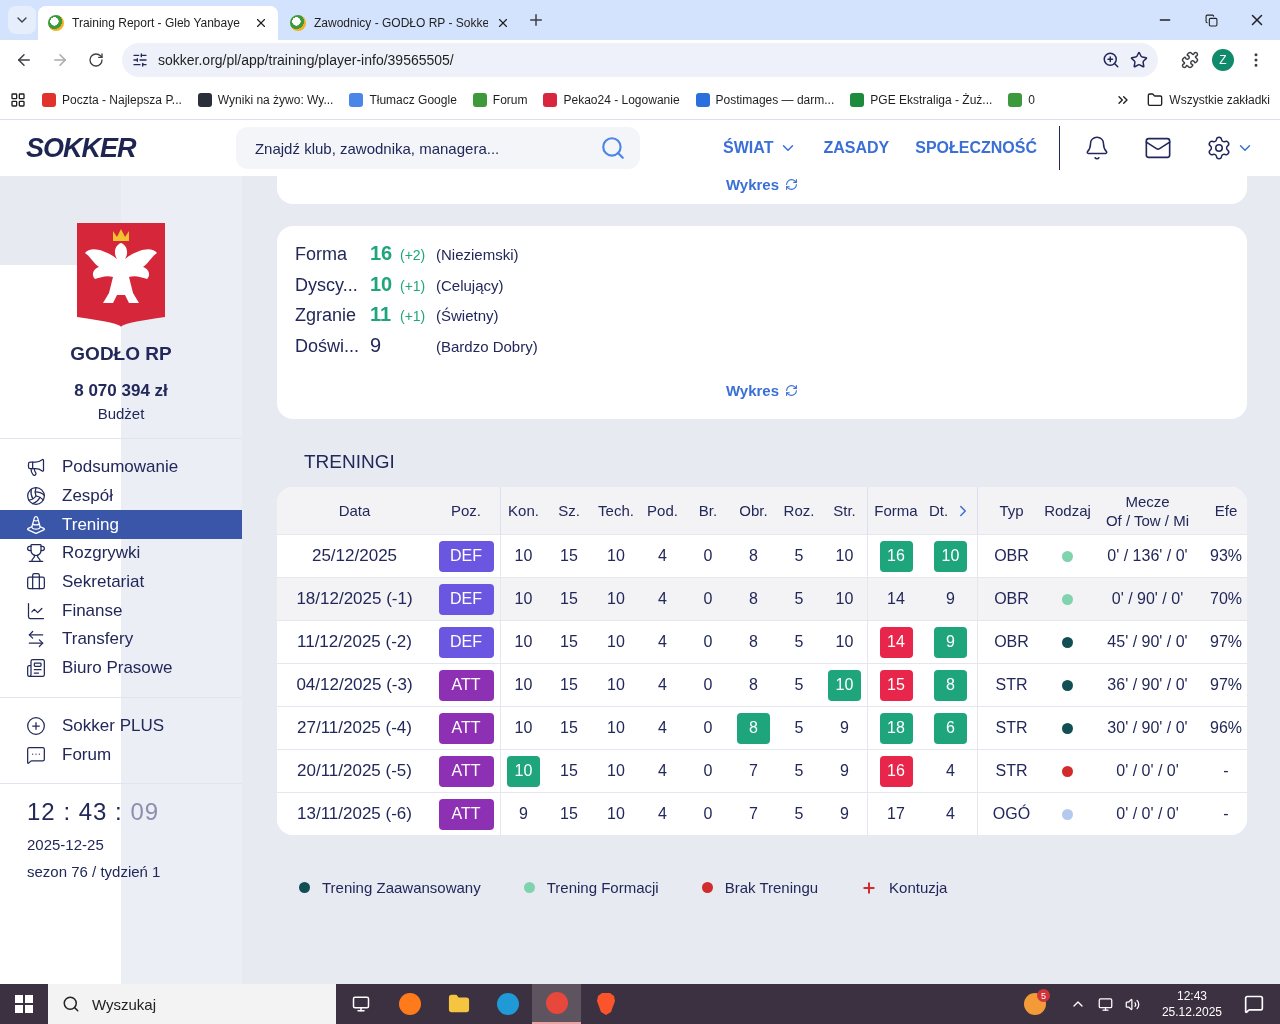 This screenshot has height=1024, width=1280. Describe the element at coordinates (662, 814) in the screenshot. I see `table-cell-text: 4` at that location.